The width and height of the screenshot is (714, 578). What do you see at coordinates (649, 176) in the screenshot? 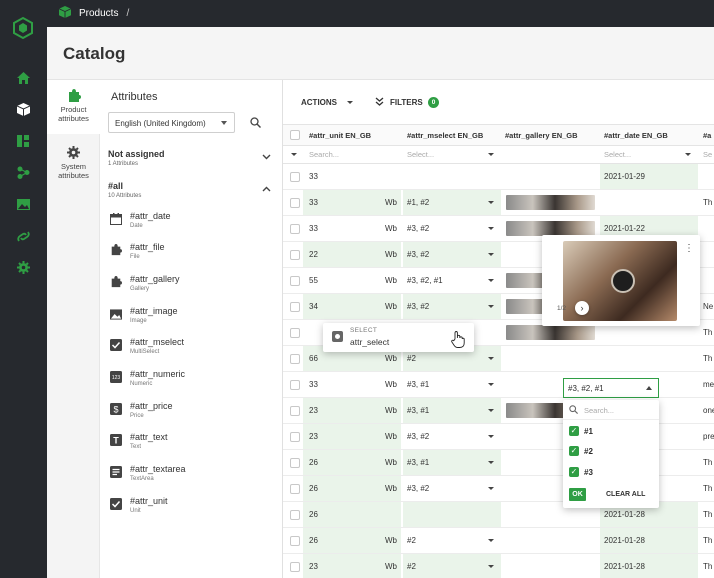
I see `date-cell: 2021-01-29` at bounding box center [649, 176].